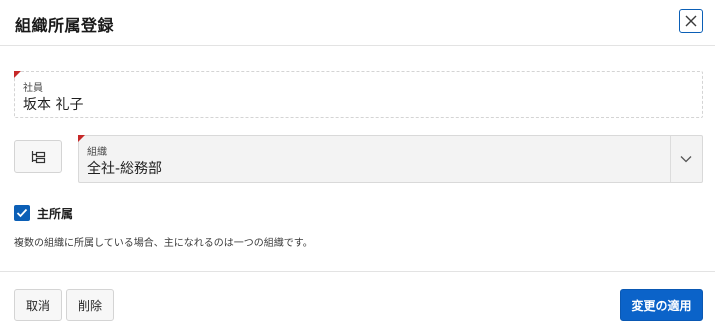  What do you see at coordinates (670, 159) in the screenshot?
I see `dropdown-divider` at bounding box center [670, 159].